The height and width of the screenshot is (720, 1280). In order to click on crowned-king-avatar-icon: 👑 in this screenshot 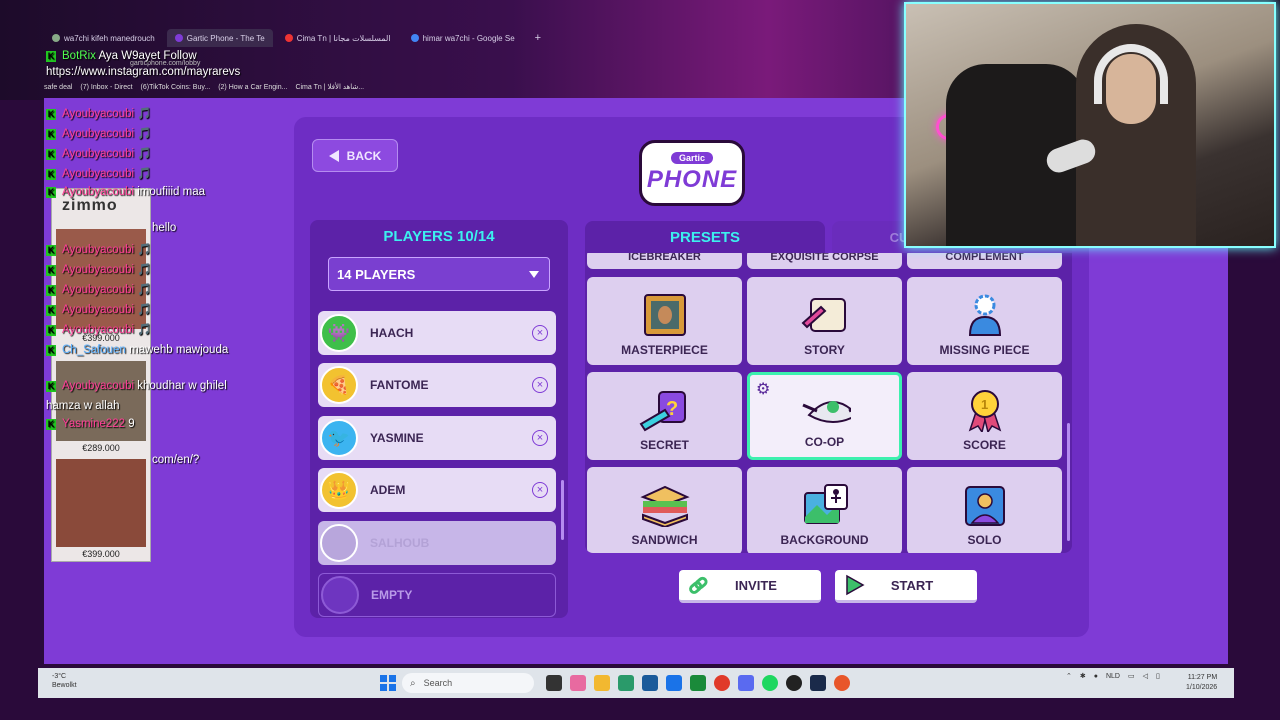, I will do `click(339, 490)`.